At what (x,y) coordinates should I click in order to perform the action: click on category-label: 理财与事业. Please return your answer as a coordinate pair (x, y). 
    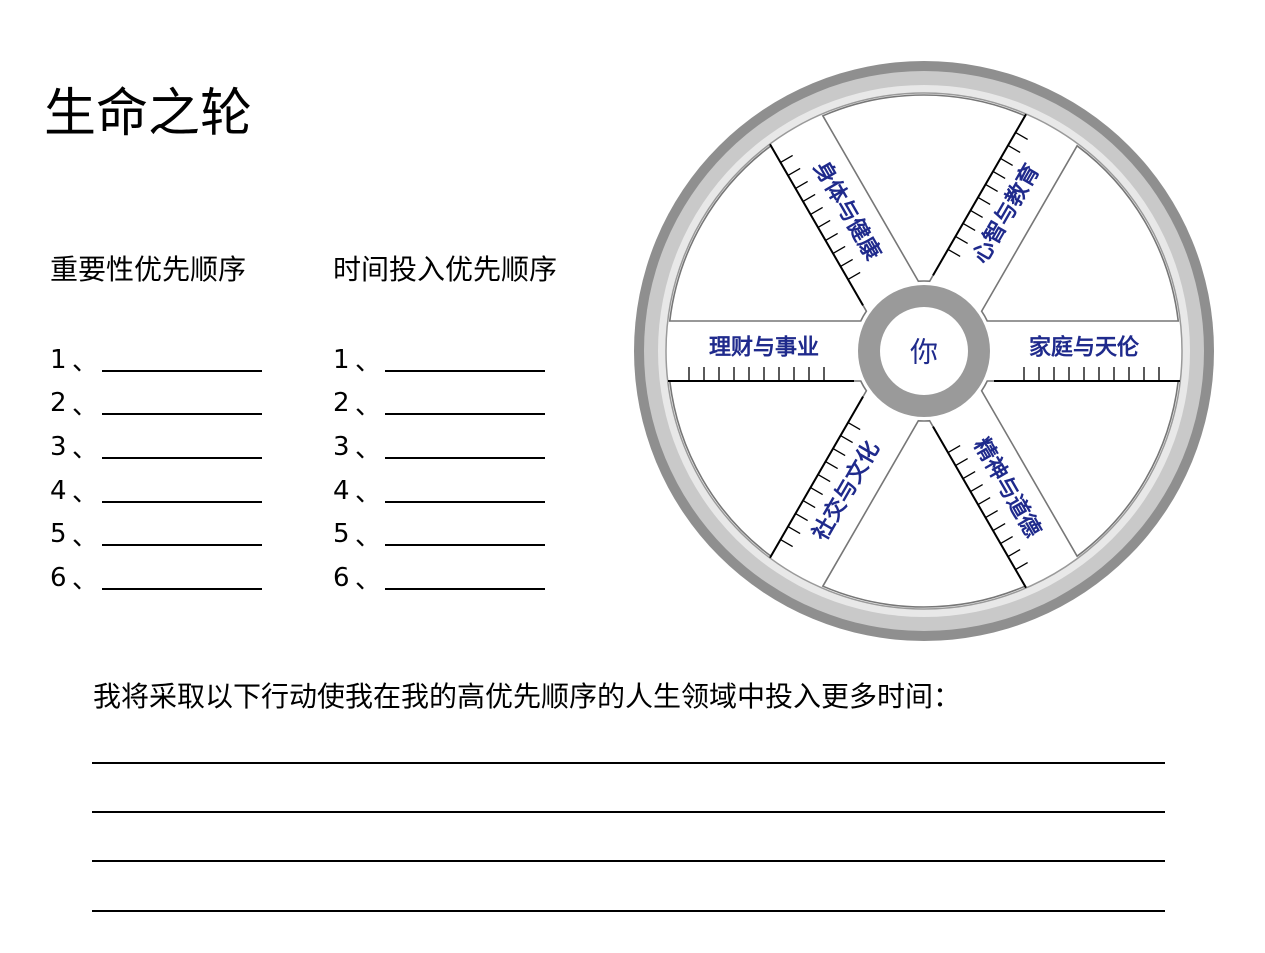
    Looking at the image, I should click on (764, 348).